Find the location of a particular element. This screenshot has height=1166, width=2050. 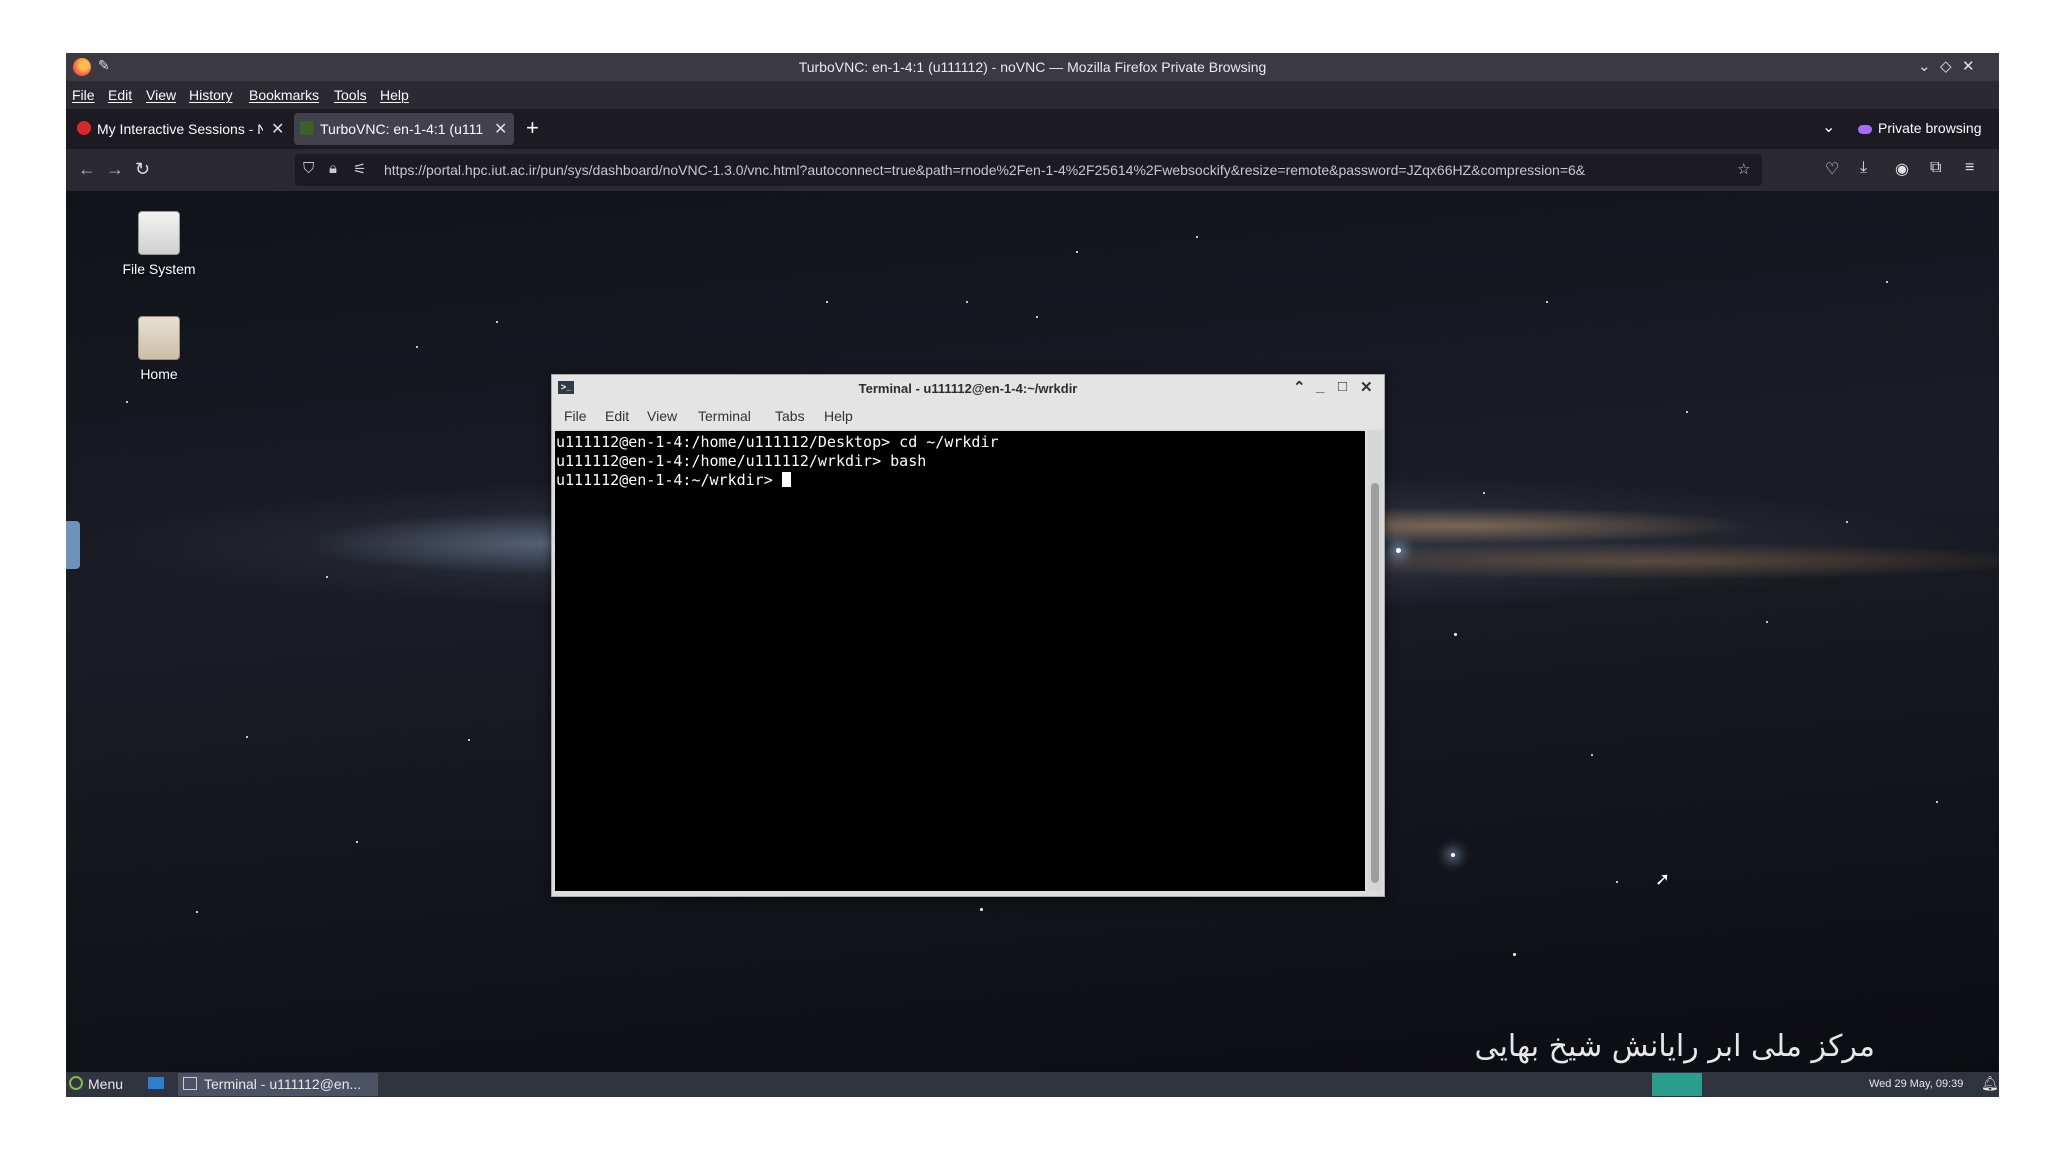

terminal-close-icon: ✕ is located at coordinates (1366, 387).